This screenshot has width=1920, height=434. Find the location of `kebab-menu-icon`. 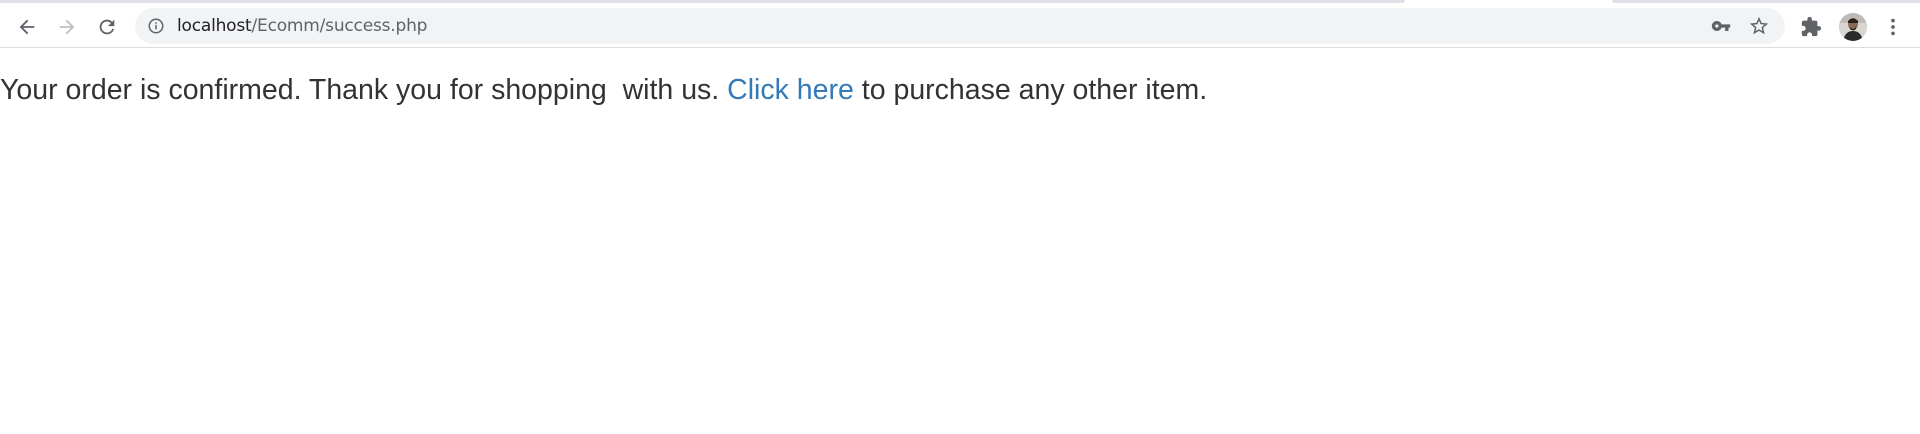

kebab-menu-icon is located at coordinates (1893, 27).